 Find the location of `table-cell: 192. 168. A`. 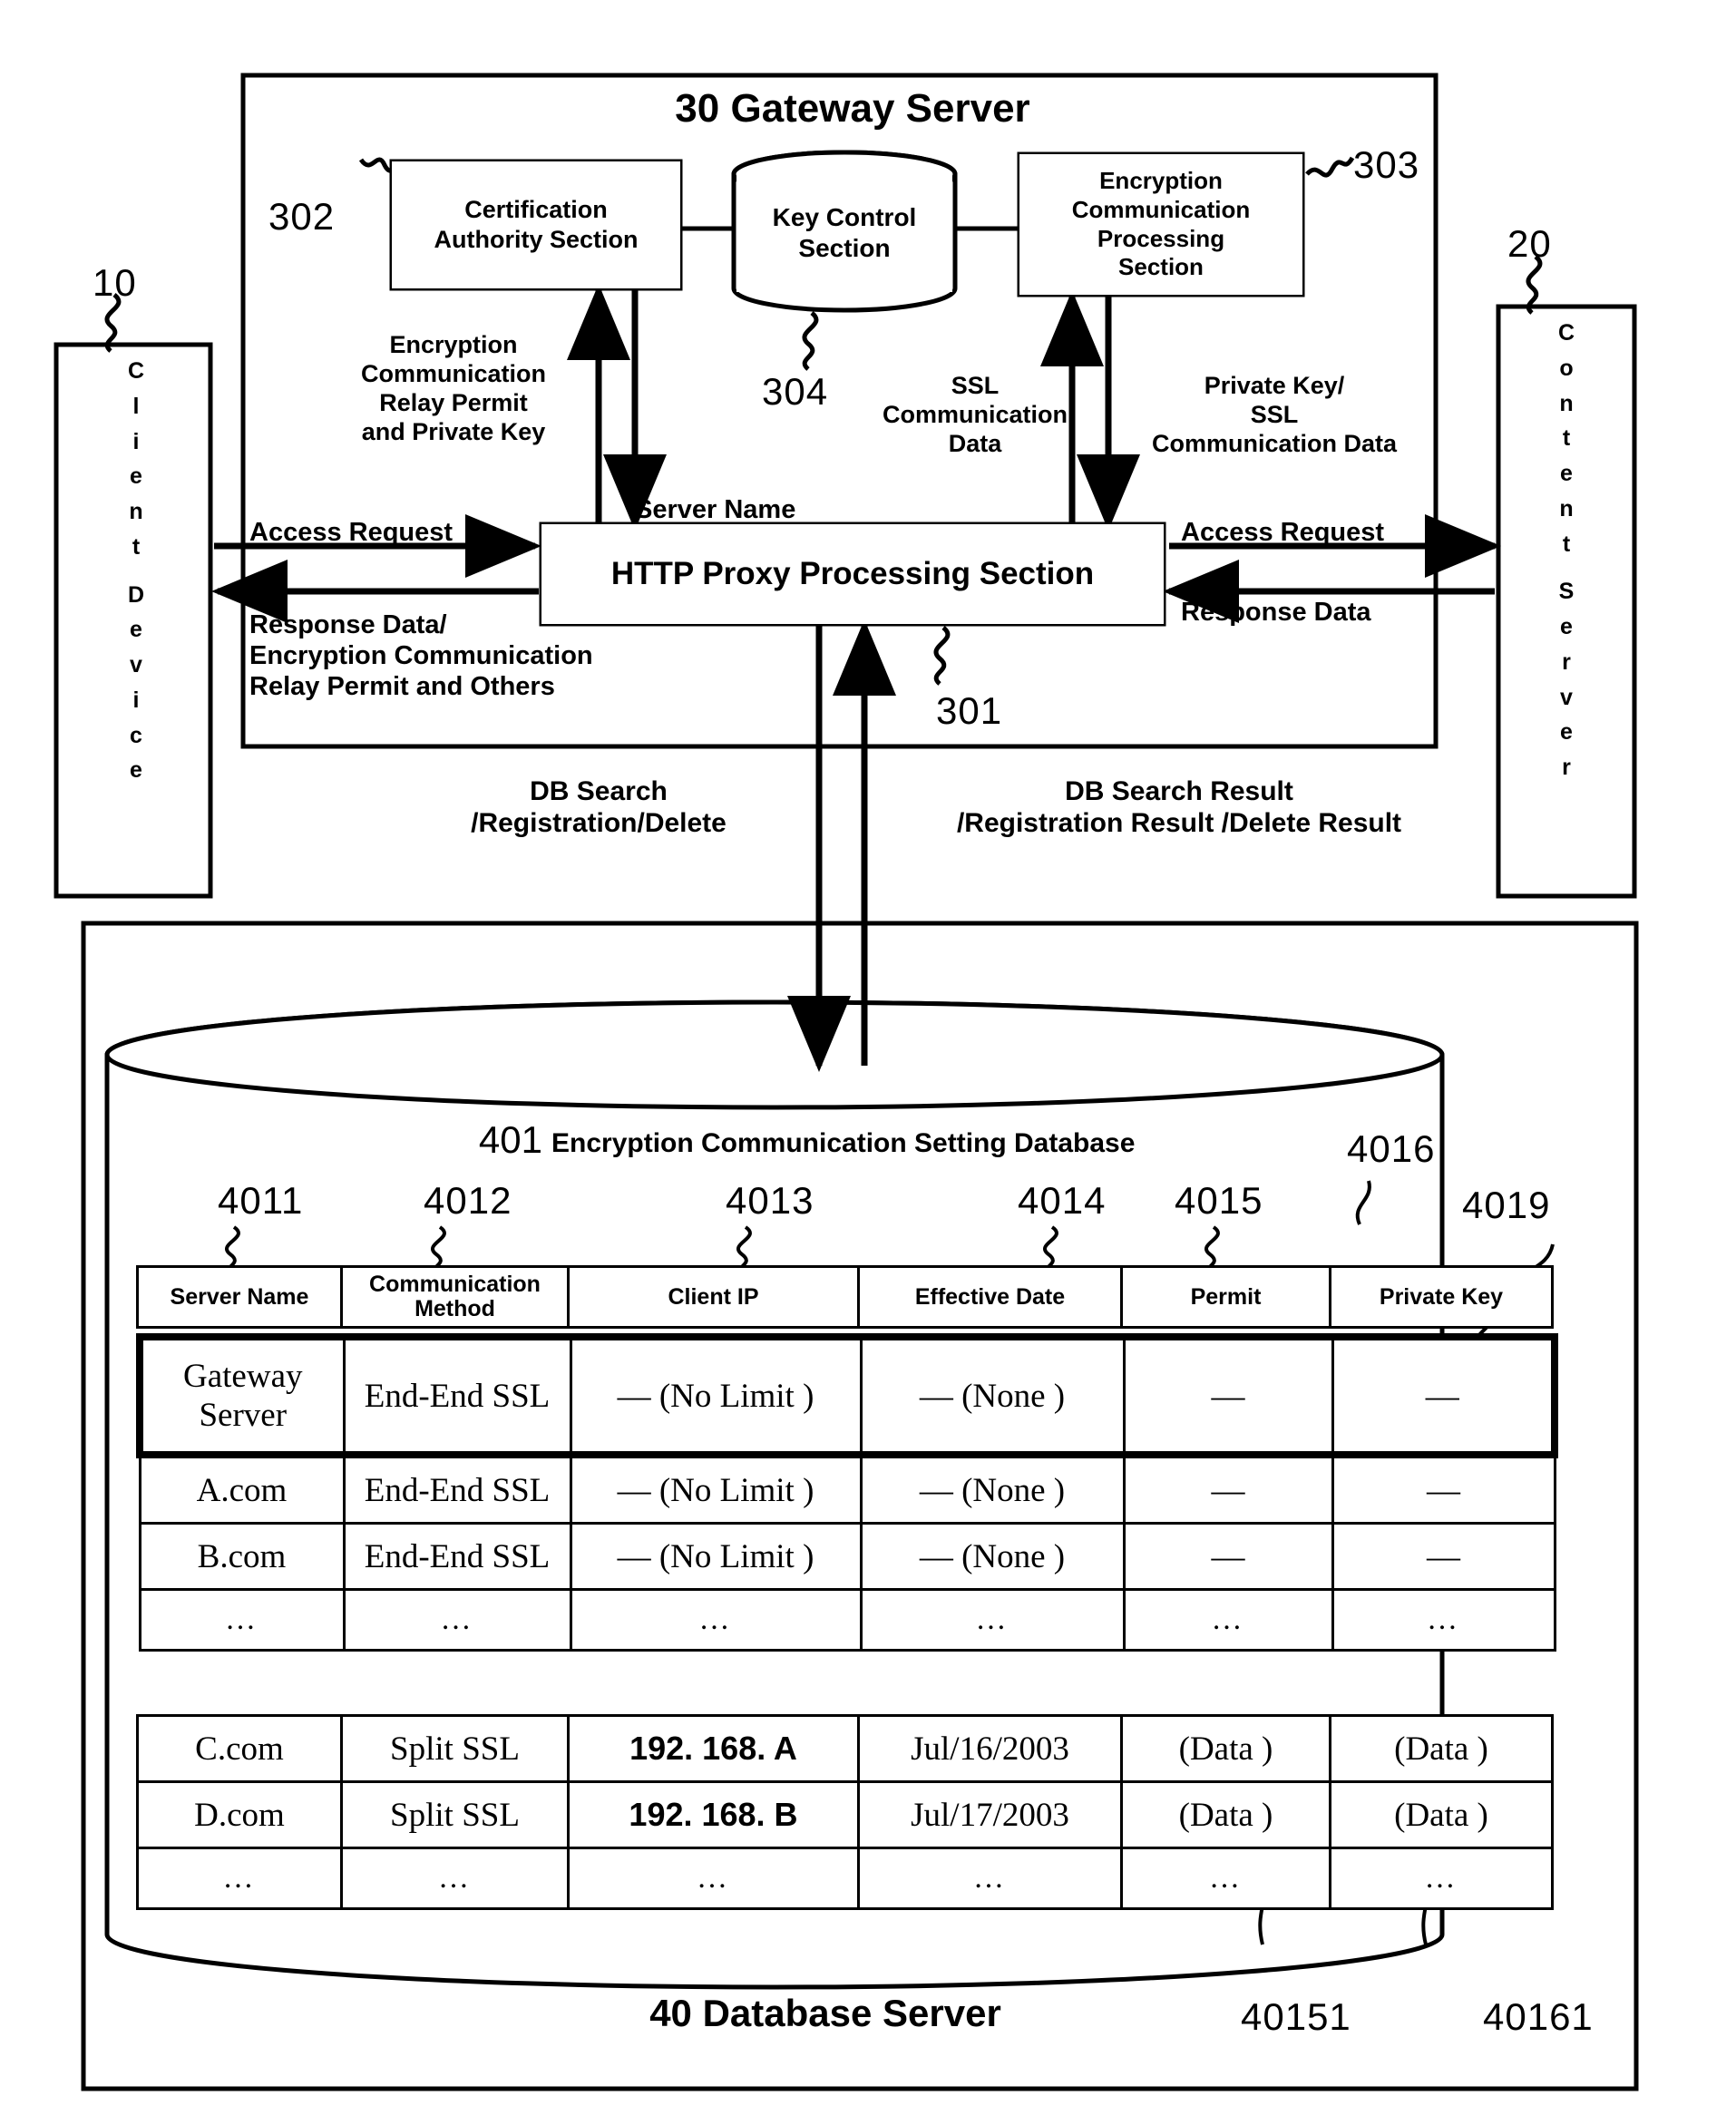

table-cell: 192. 168. A is located at coordinates (714, 1748).